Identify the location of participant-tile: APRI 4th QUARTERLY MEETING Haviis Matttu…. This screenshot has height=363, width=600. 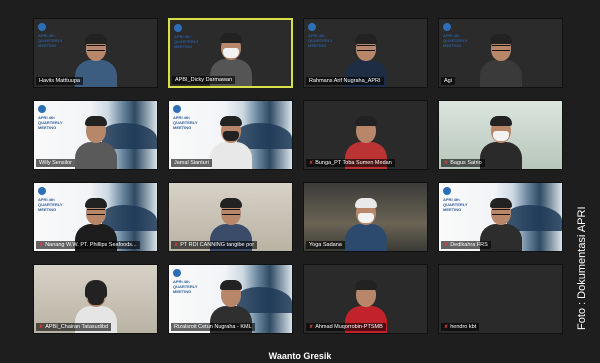
(95, 53).